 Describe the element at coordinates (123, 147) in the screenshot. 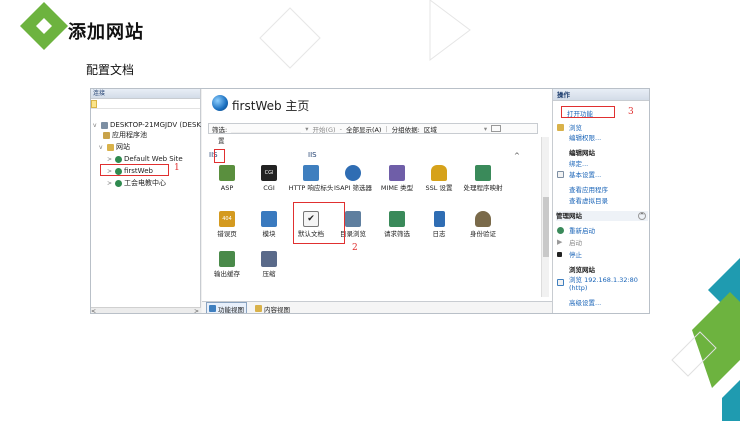

I see `tree-label: 网站` at that location.